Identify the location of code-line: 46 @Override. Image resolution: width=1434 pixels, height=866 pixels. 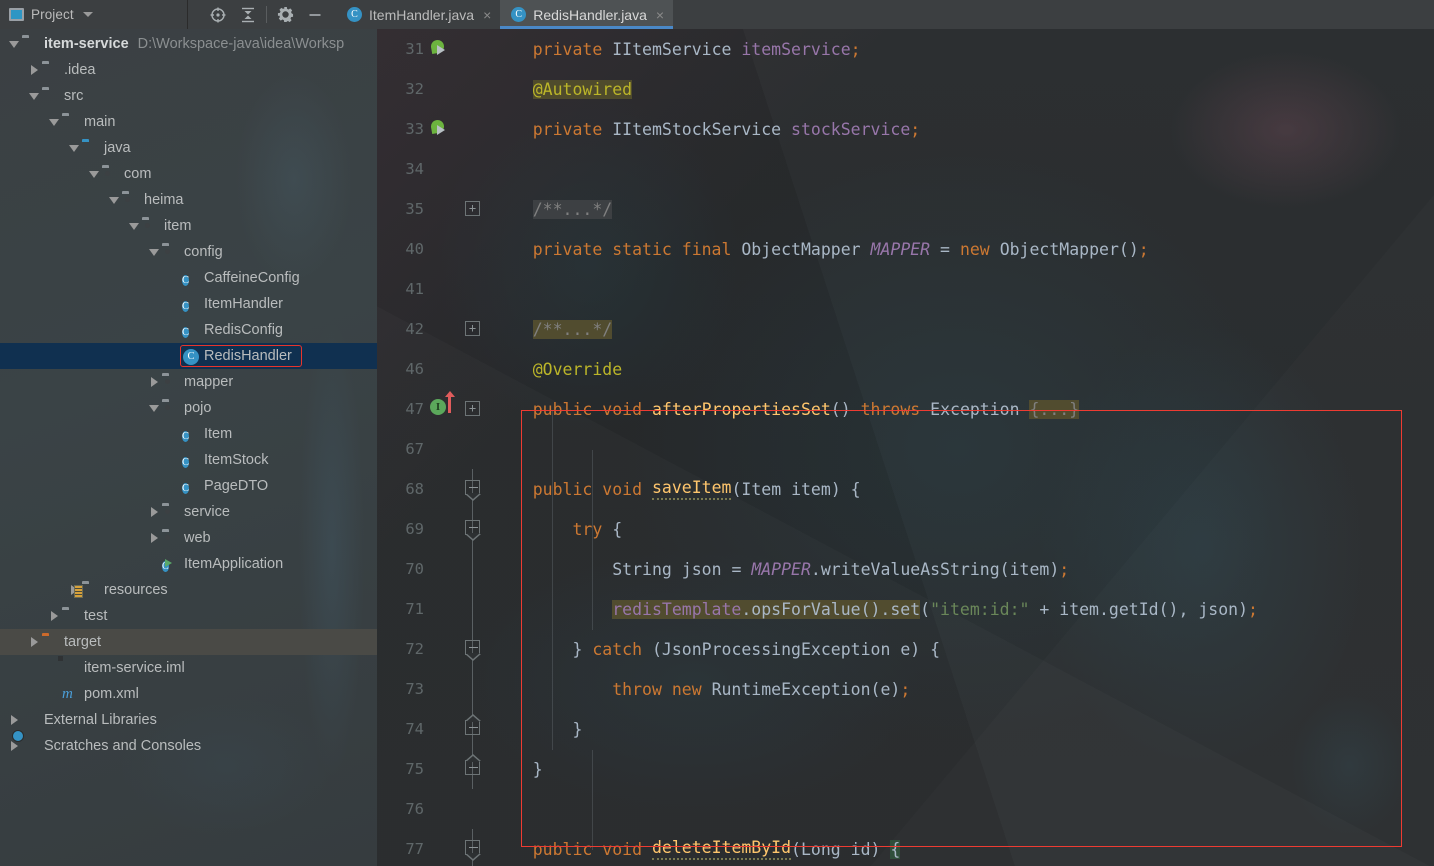
(905, 369).